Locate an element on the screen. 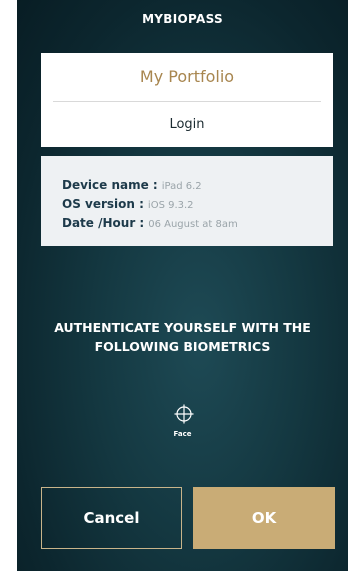 The height and width of the screenshot is (571, 355). device-name-row: Device name : iPad 6.2 is located at coordinates (132, 185).